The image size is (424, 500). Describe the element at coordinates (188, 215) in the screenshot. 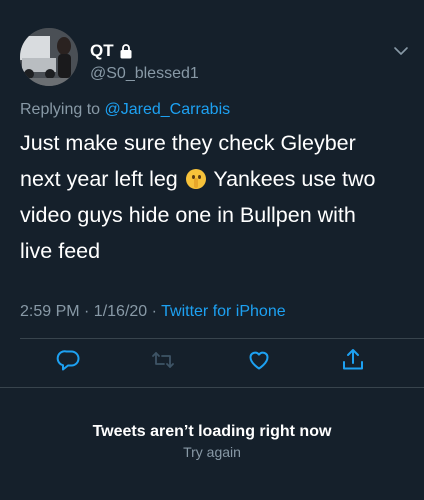

I see `tweet-text-line: video guys hide one in Bullpen with` at that location.